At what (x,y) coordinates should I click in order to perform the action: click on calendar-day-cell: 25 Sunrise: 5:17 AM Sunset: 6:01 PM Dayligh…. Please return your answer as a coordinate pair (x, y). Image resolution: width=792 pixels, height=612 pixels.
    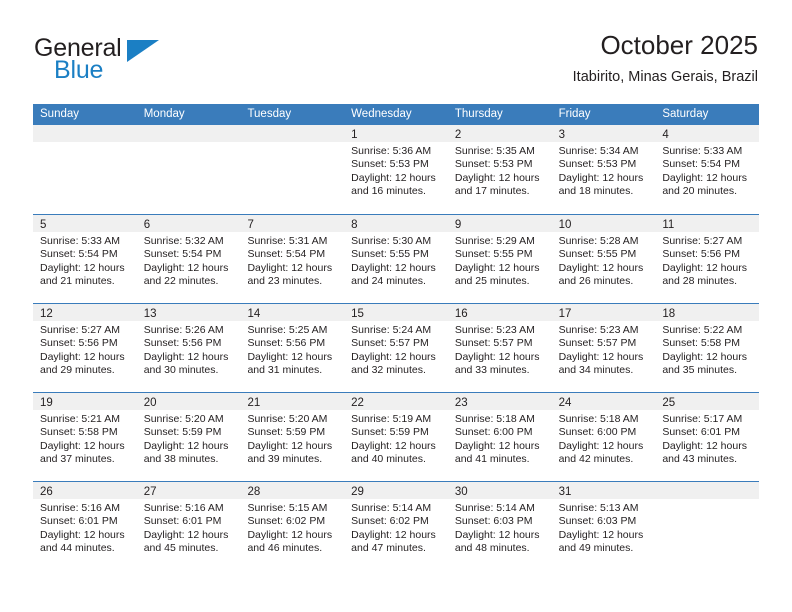
    Looking at the image, I should click on (707, 437).